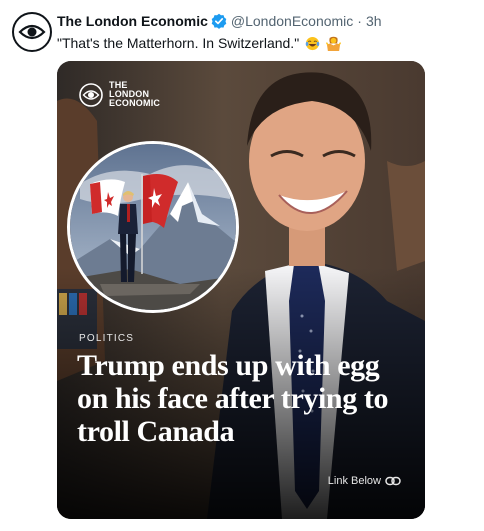  I want to click on author-avatar, so click(32, 32).